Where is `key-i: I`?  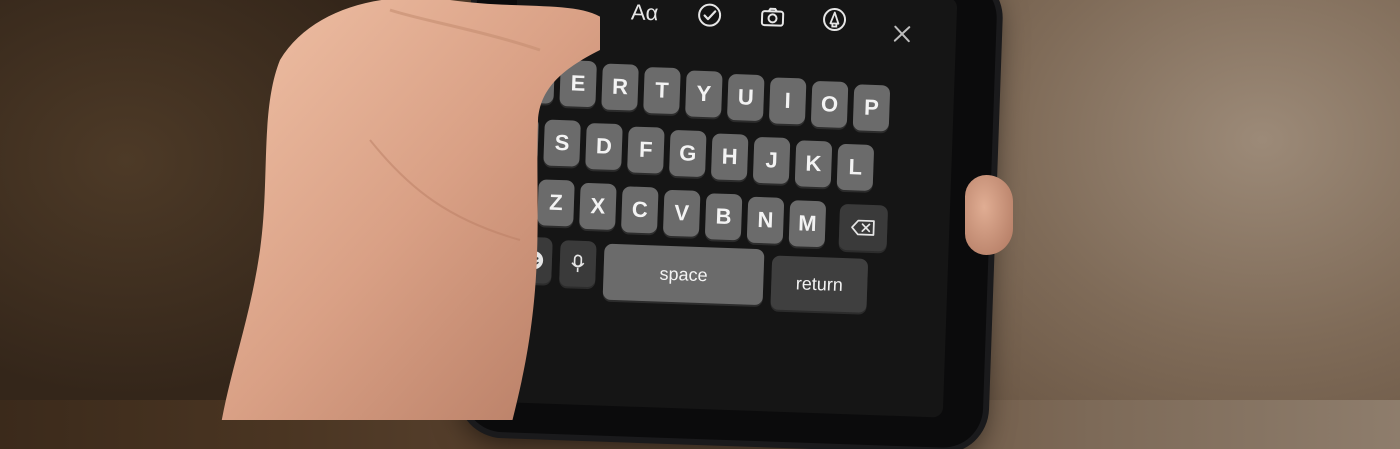
key-i: I is located at coordinates (787, 101).